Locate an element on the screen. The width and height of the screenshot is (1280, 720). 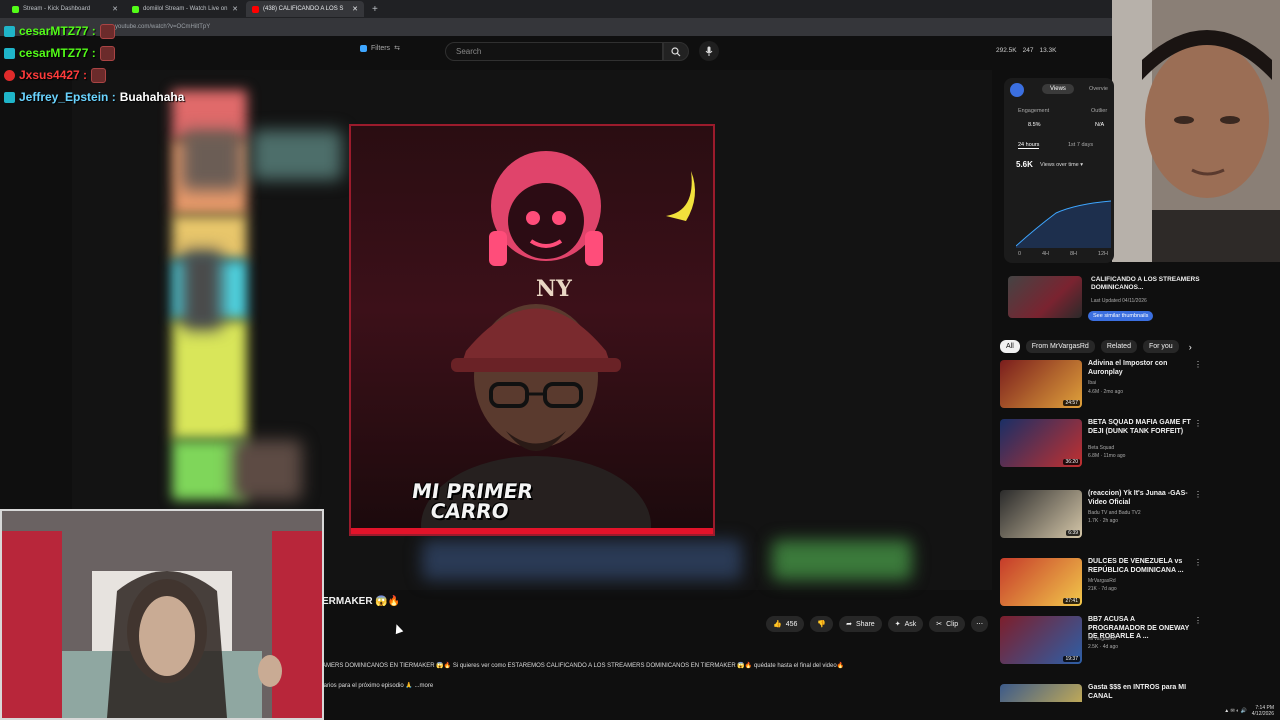
search-input: Search is located at coordinates (554, 51).